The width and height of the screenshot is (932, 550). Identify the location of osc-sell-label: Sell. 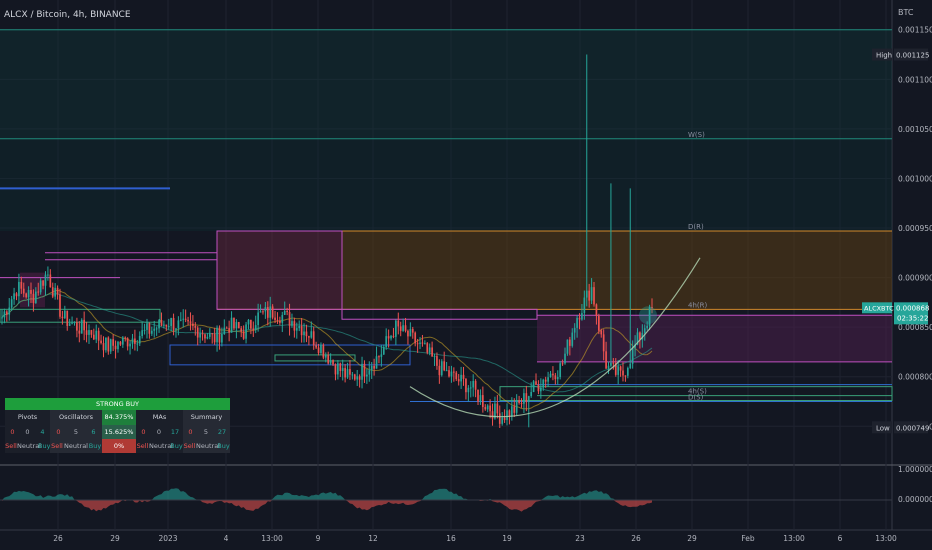
(57, 446).